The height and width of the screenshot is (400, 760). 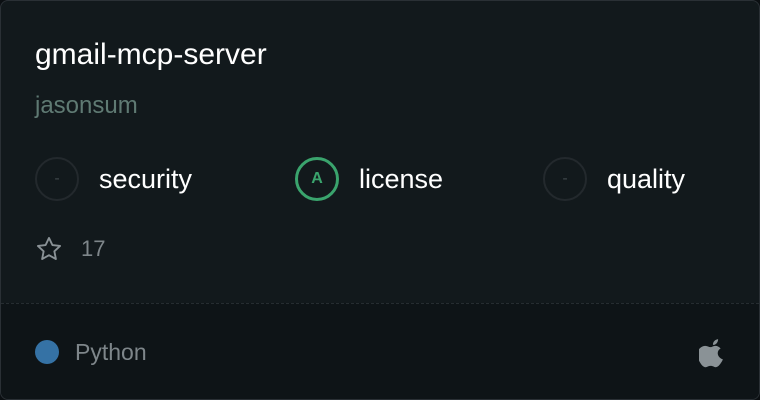 What do you see at coordinates (146, 178) in the screenshot?
I see `security-label: security` at bounding box center [146, 178].